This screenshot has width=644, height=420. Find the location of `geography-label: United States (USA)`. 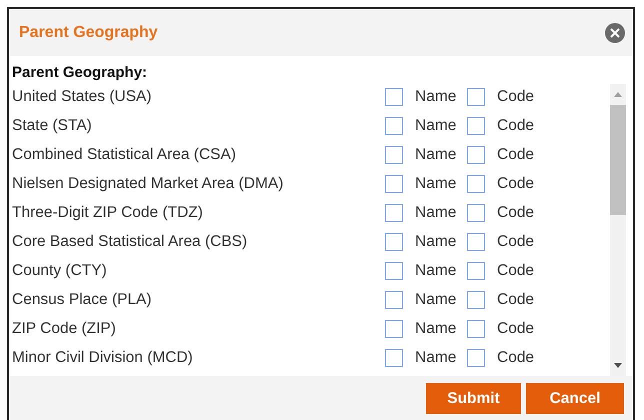

geography-label: United States (USA) is located at coordinates (82, 97).